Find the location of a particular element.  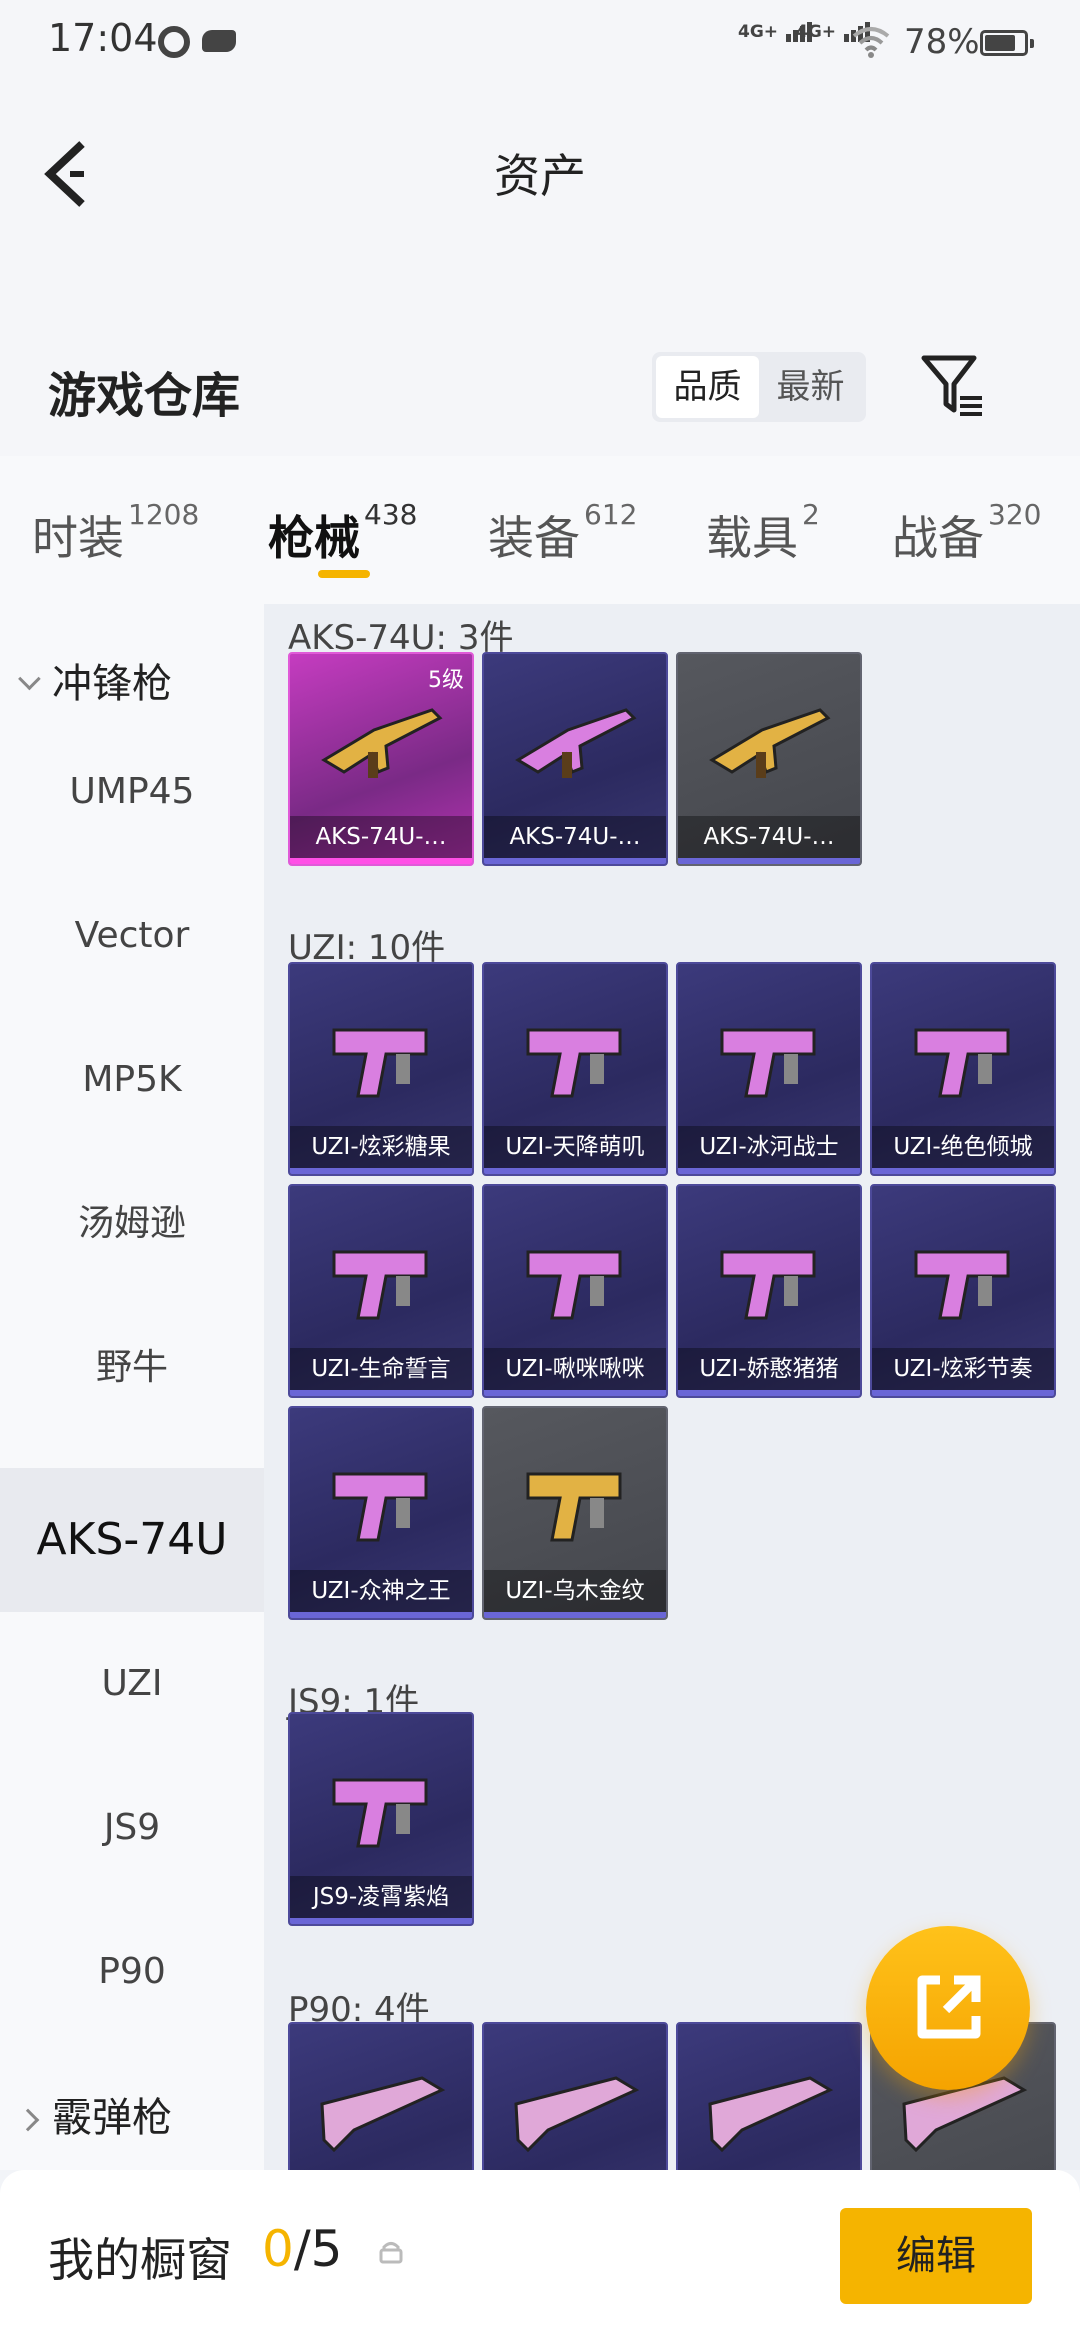

weapon-card: UZI-生命誓言 is located at coordinates (381, 1291).